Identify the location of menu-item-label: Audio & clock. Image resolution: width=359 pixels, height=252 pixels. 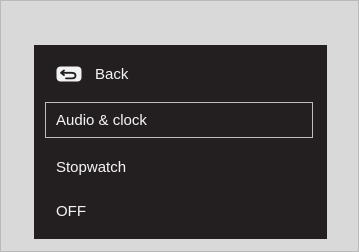
(101, 120).